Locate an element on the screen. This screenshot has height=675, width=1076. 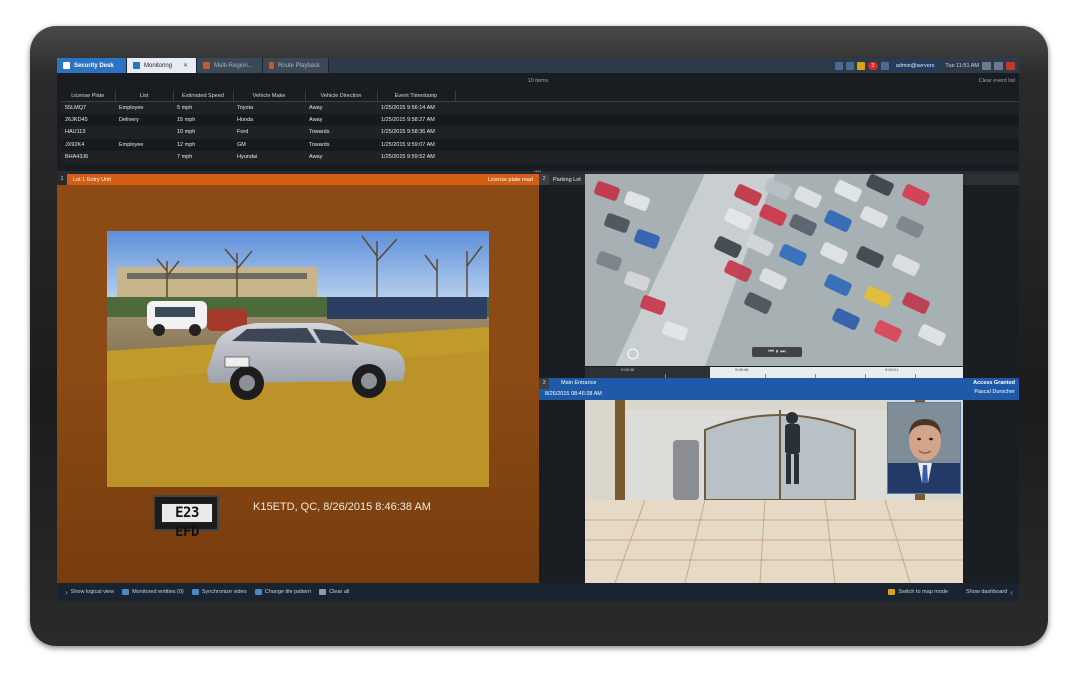
monitored-entities-button: Monitored entities (0) is located at coordinates (153, 592).